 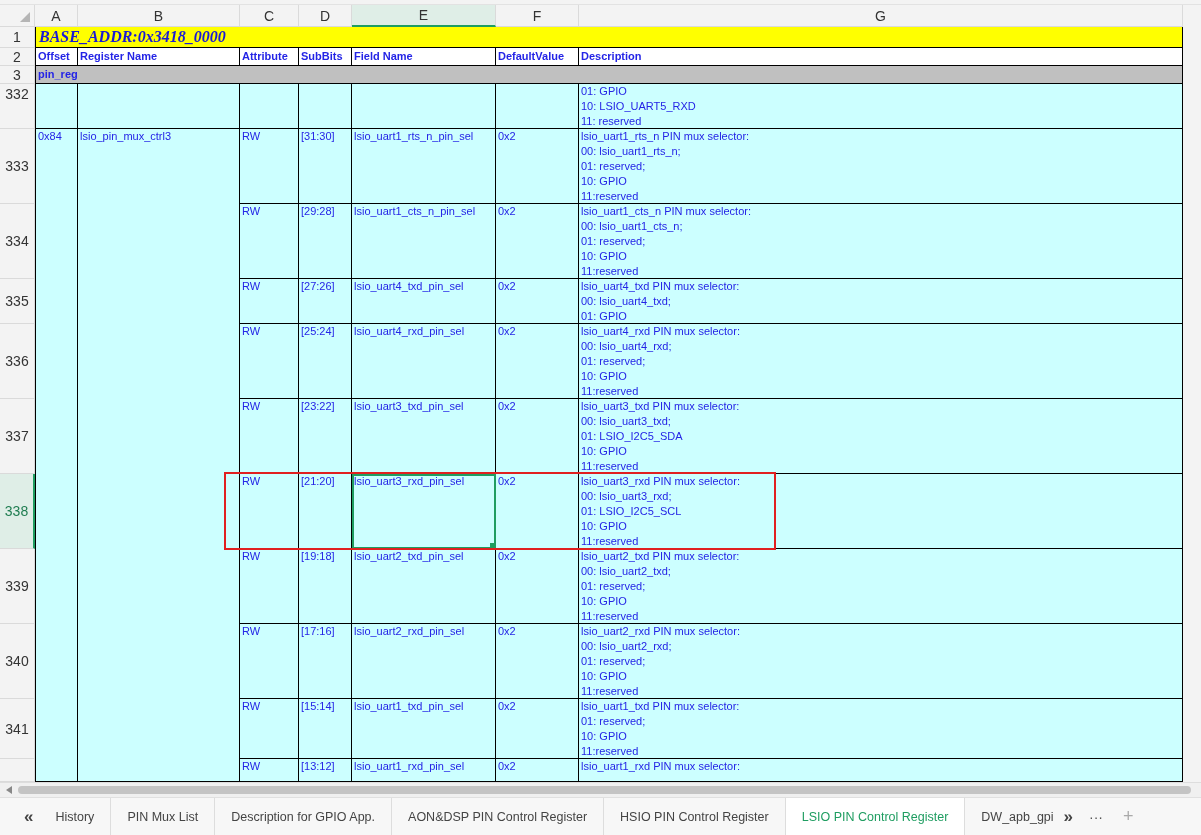 I want to click on sheet-tab: DW_apb_gpi, so click(x=1011, y=816).